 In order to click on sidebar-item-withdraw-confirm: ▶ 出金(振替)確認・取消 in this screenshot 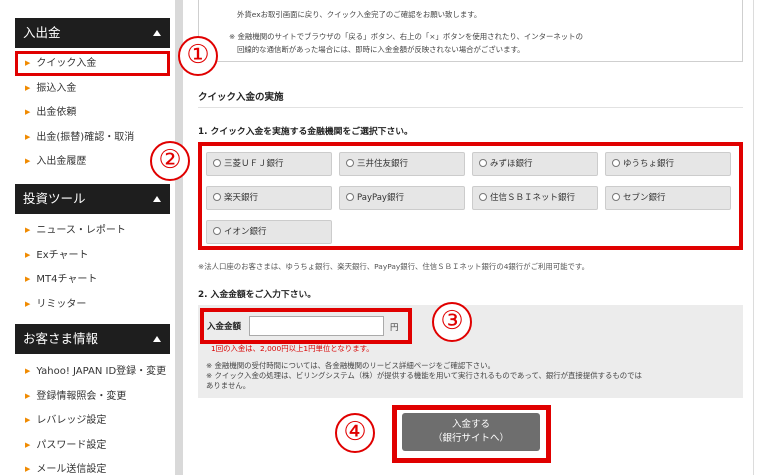, I will do `click(92, 137)`.